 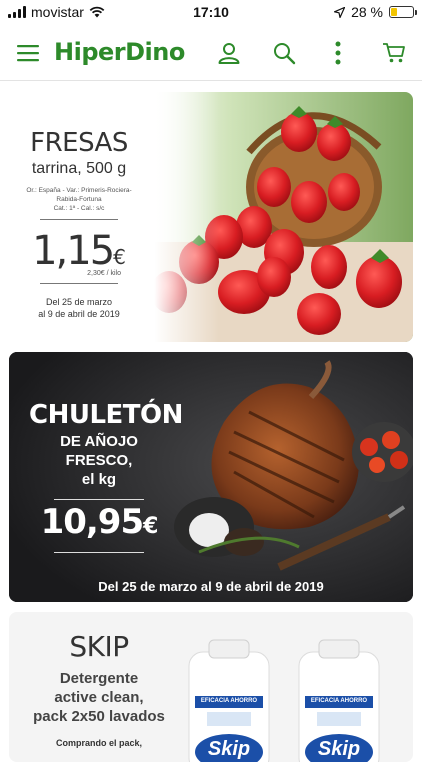 What do you see at coordinates (119, 52) in the screenshot?
I see `brand-logo: HiperDino` at bounding box center [119, 52].